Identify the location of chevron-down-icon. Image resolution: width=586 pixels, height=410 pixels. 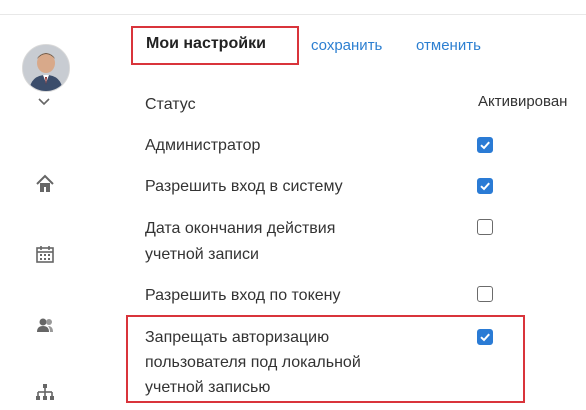
(44, 100).